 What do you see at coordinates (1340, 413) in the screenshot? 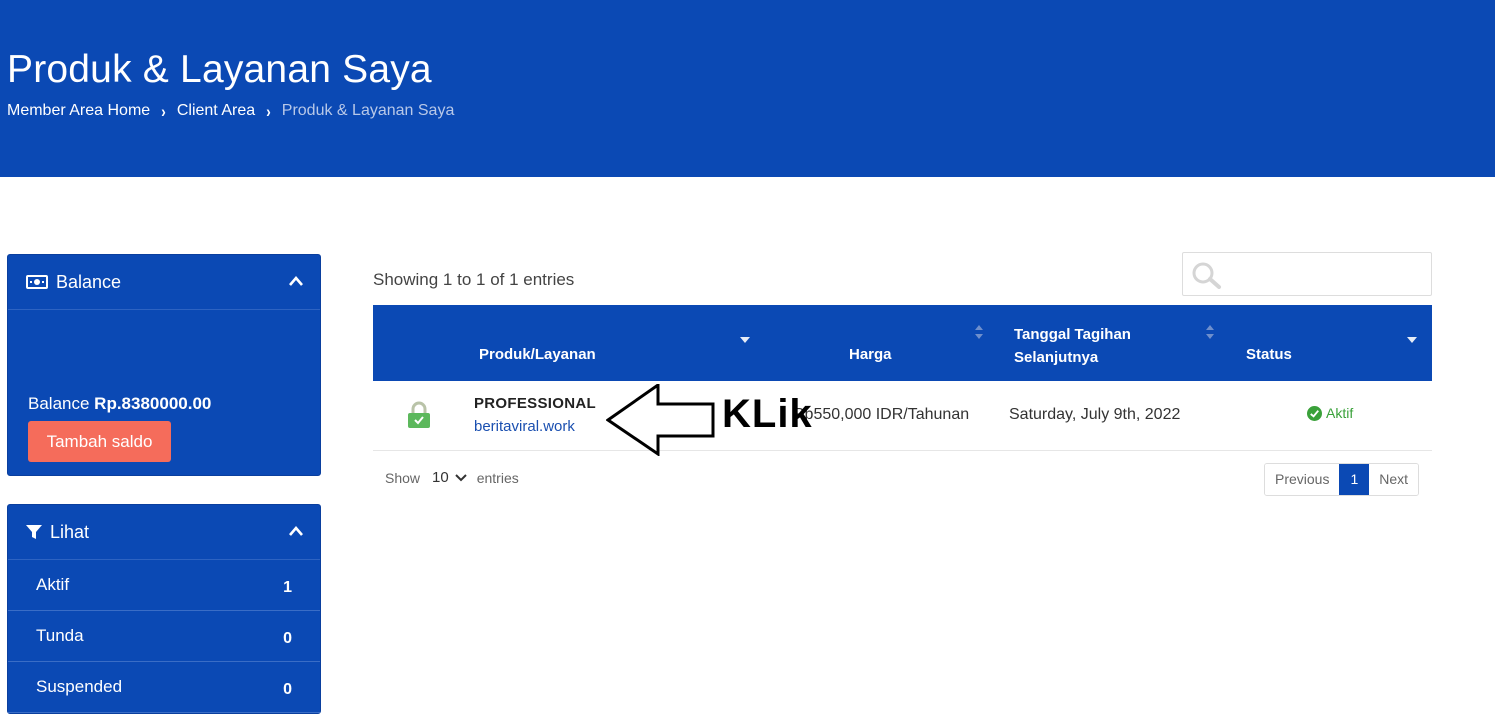
I see `status-label: Aktif` at bounding box center [1340, 413].